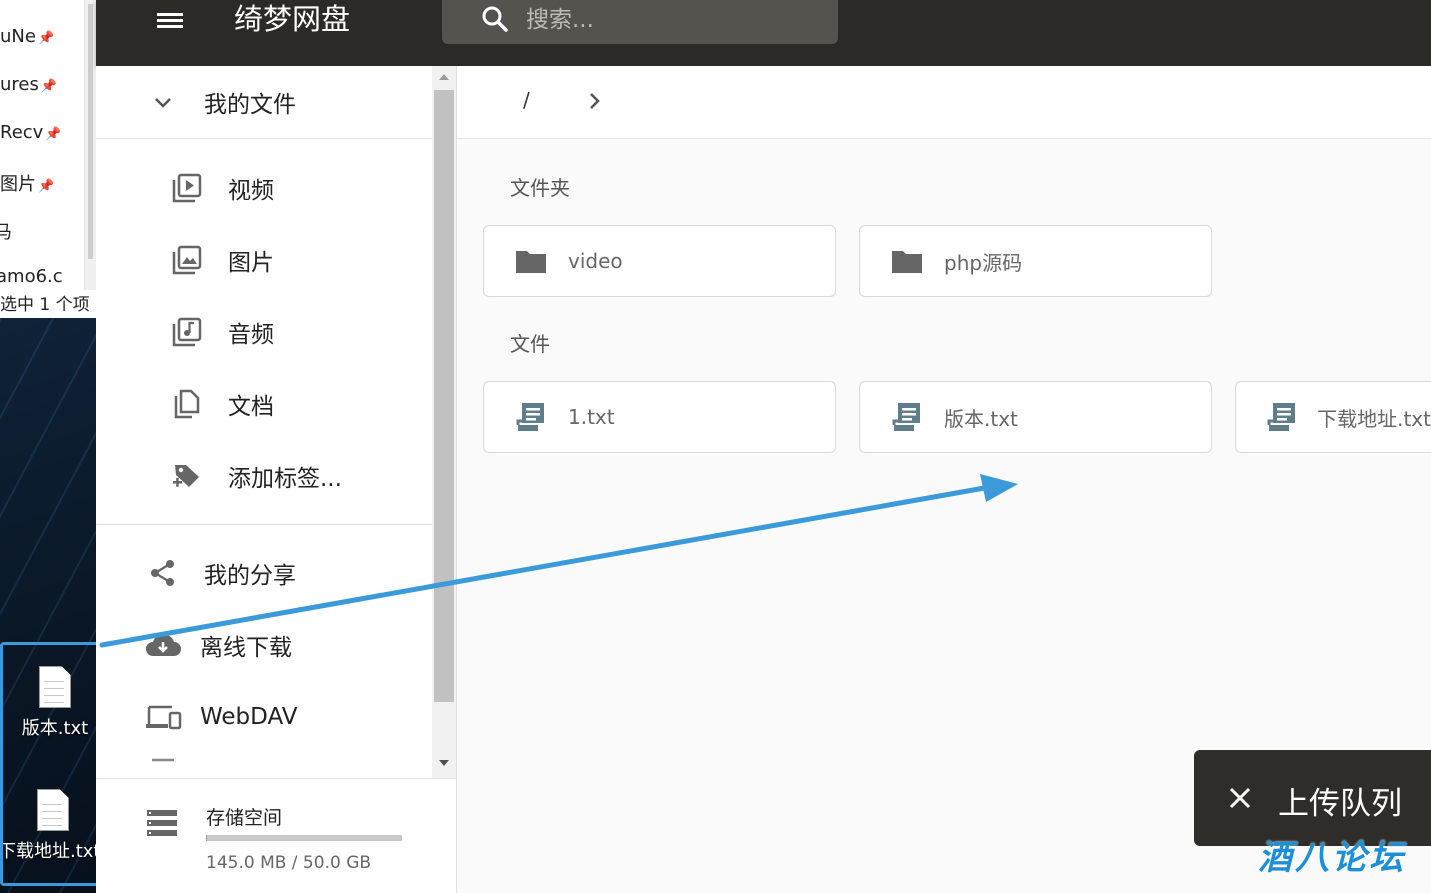  Describe the element at coordinates (45, 305) in the screenshot. I see `explorer-status-text: 选中 1 个项` at that location.